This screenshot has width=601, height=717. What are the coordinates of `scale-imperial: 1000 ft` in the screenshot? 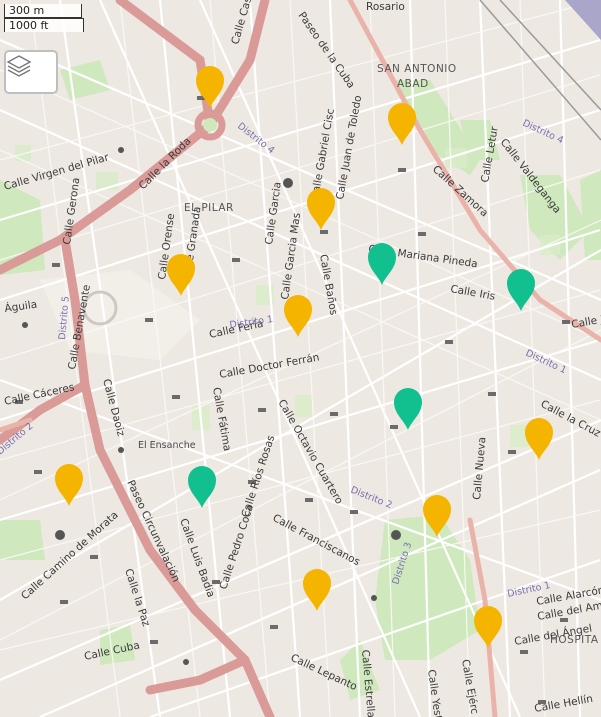 It's located at (44, 25).